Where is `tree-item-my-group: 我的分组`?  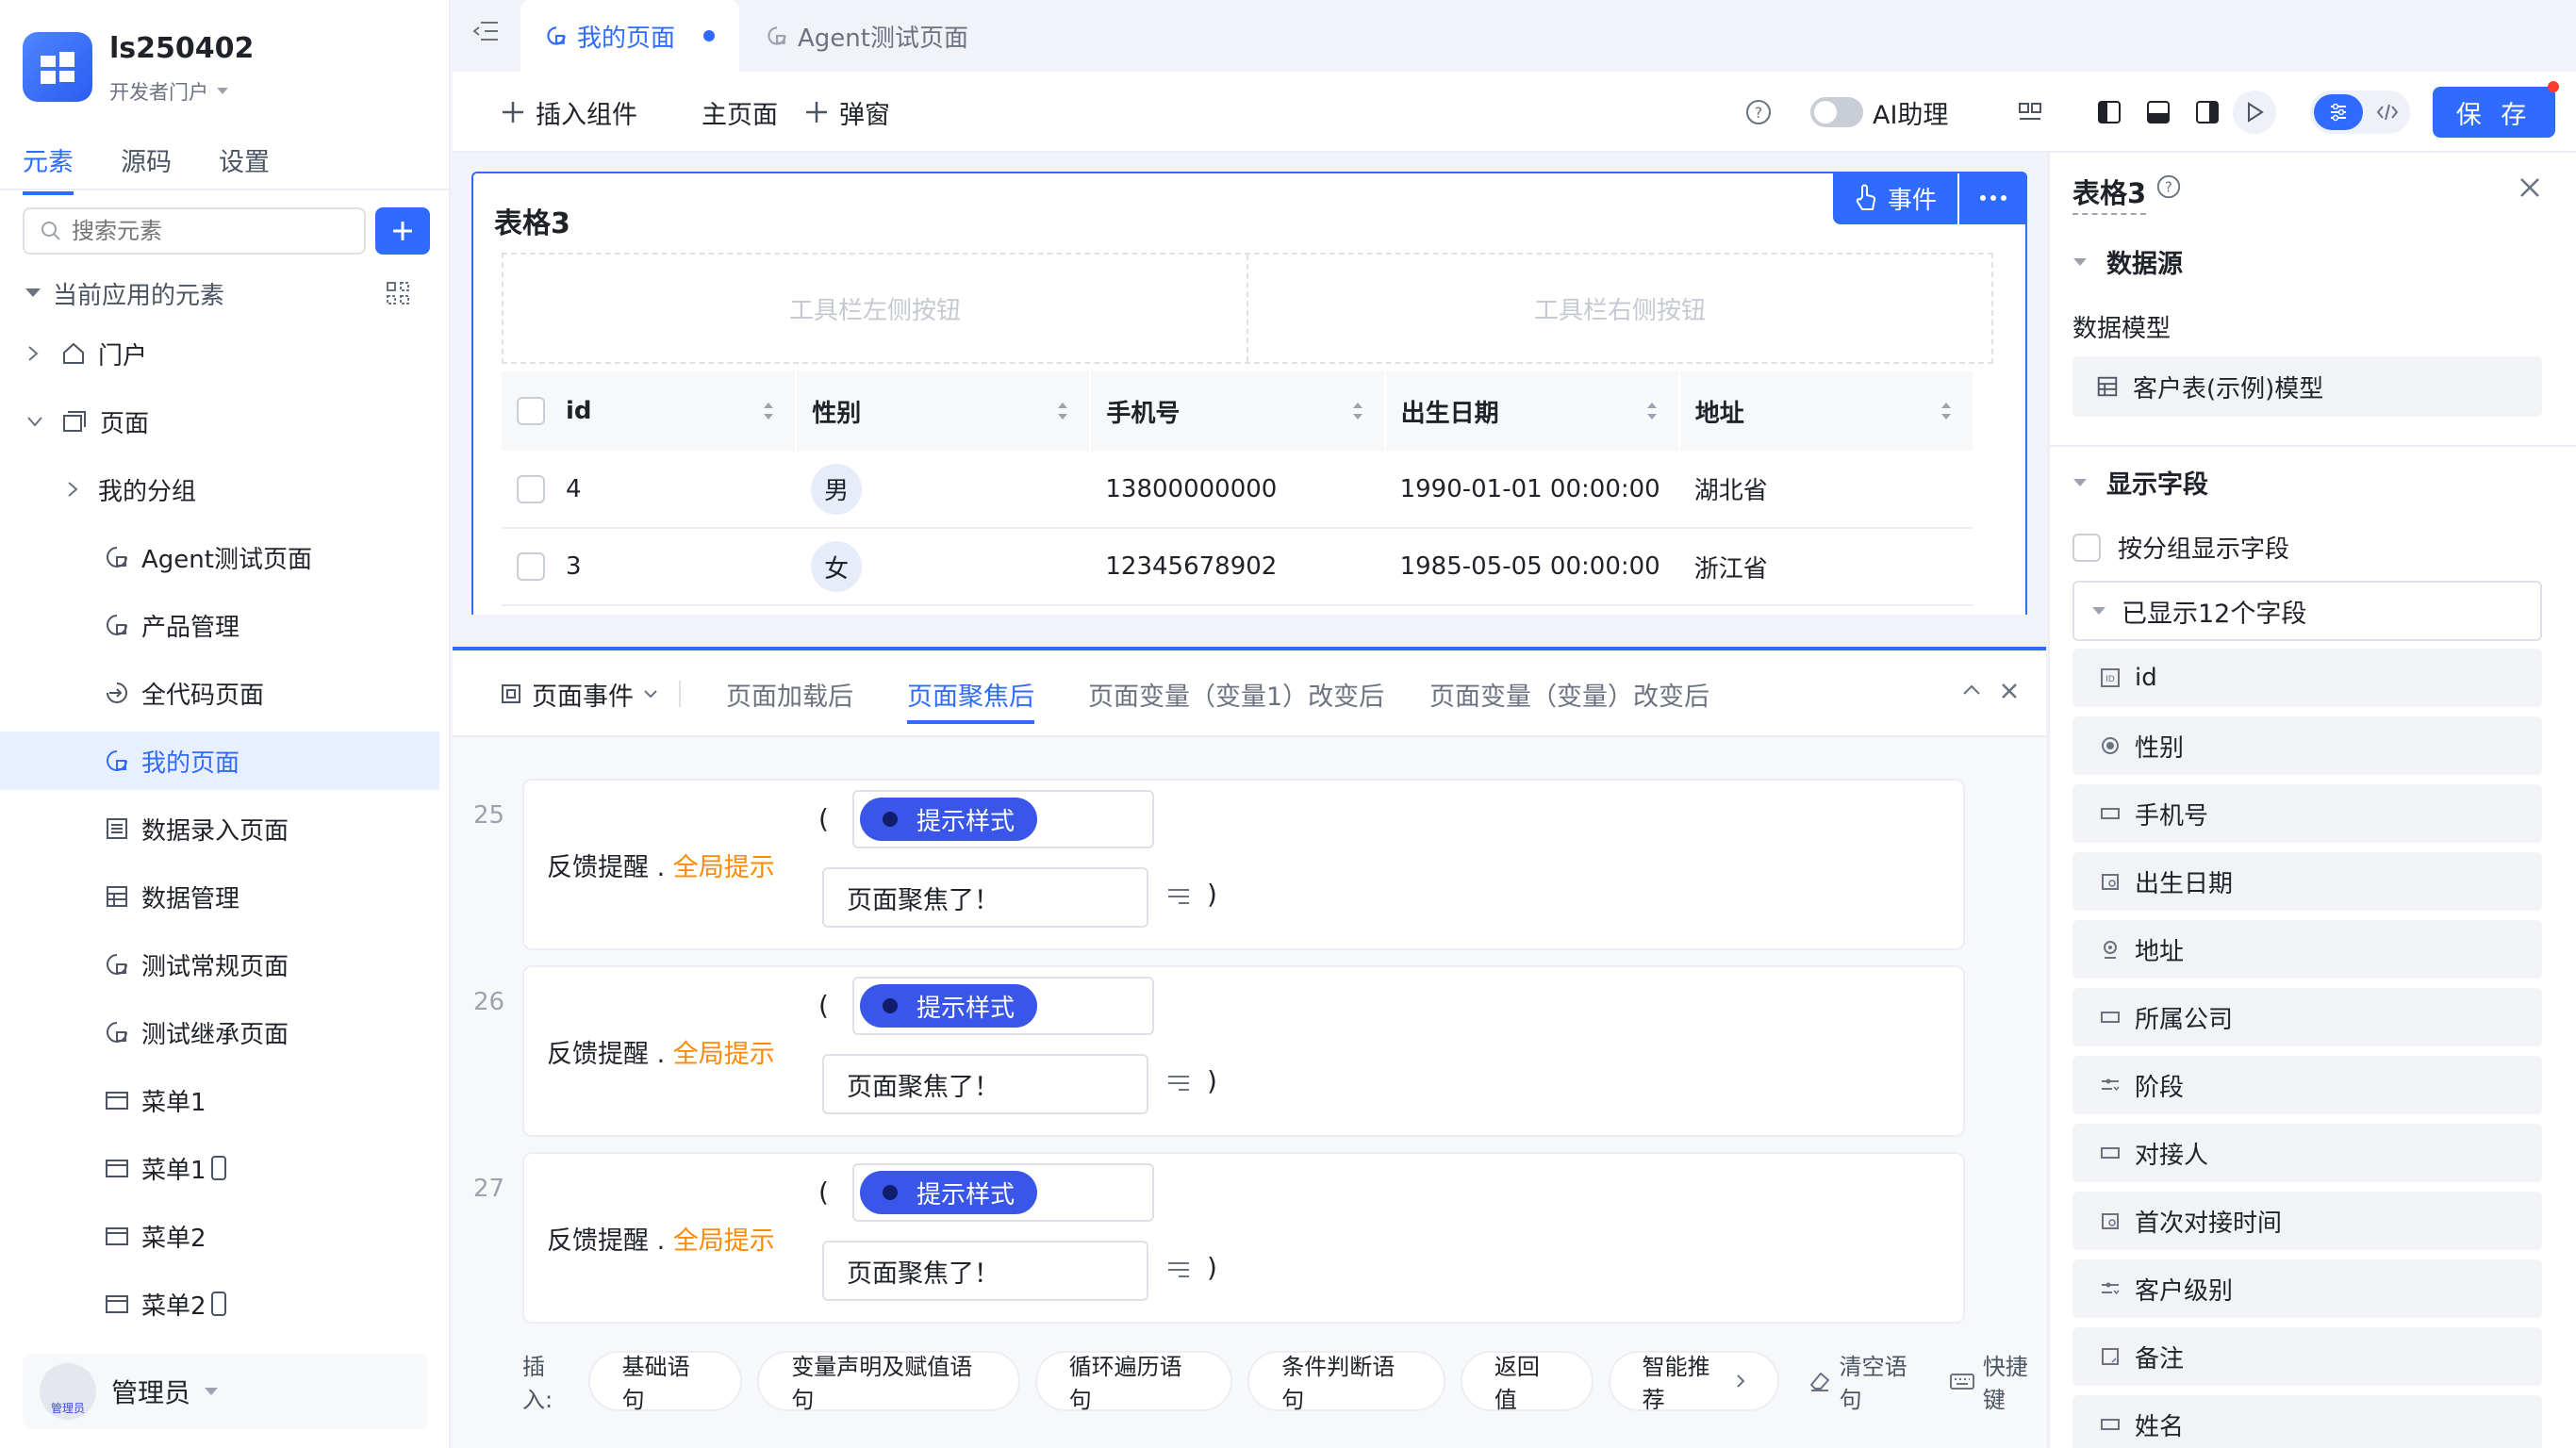
tree-item-my-group: 我的分组 is located at coordinates (219, 489).